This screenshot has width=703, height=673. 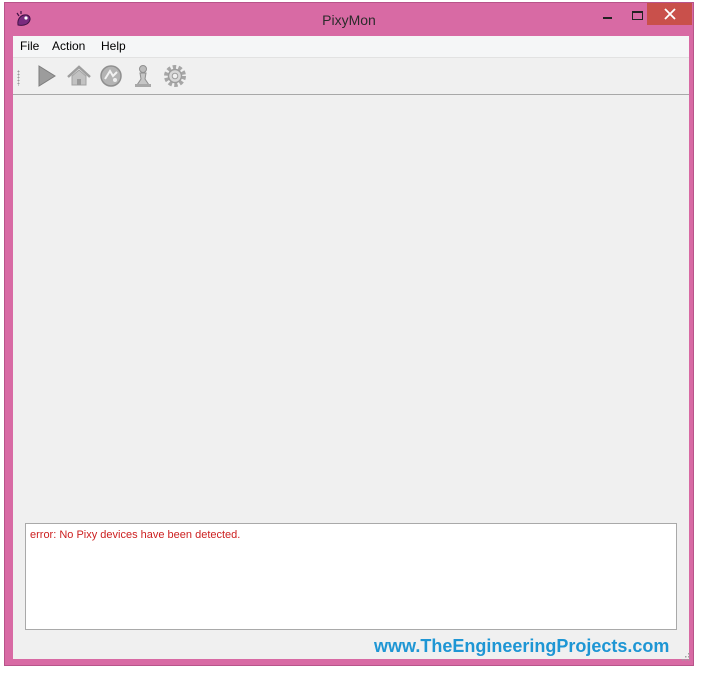 I want to click on gear-icon, so click(x=175, y=76).